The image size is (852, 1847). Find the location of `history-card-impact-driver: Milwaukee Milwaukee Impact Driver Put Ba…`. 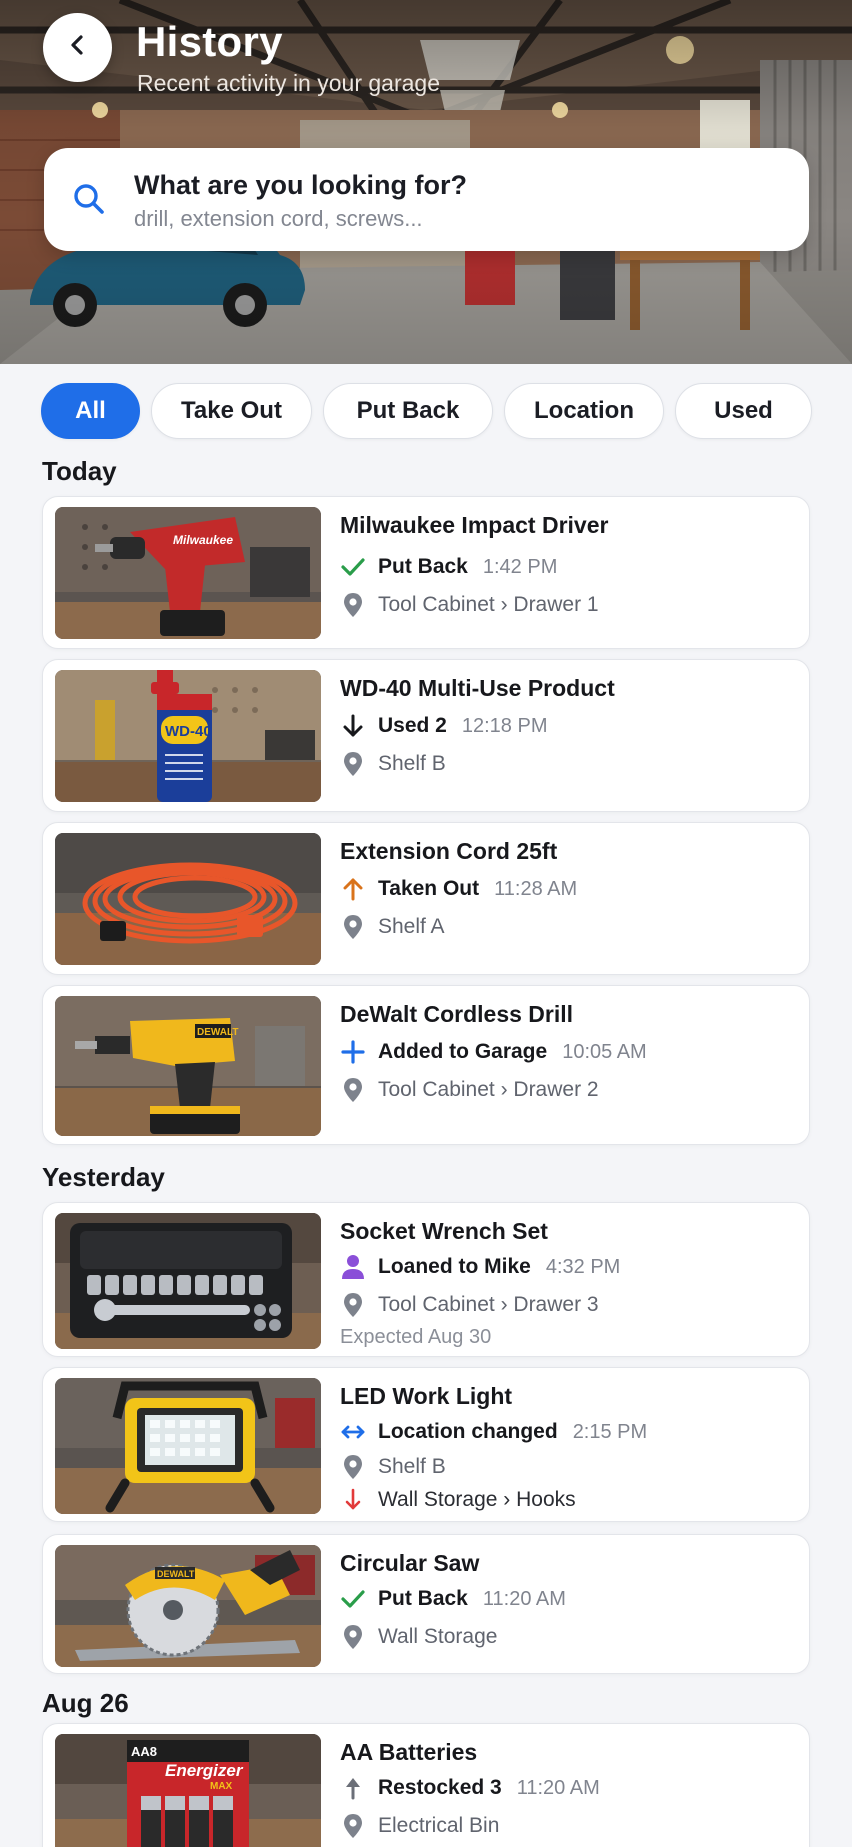

history-card-impact-driver: Milwaukee Milwaukee Impact Driver Put Ba… is located at coordinates (426, 572).